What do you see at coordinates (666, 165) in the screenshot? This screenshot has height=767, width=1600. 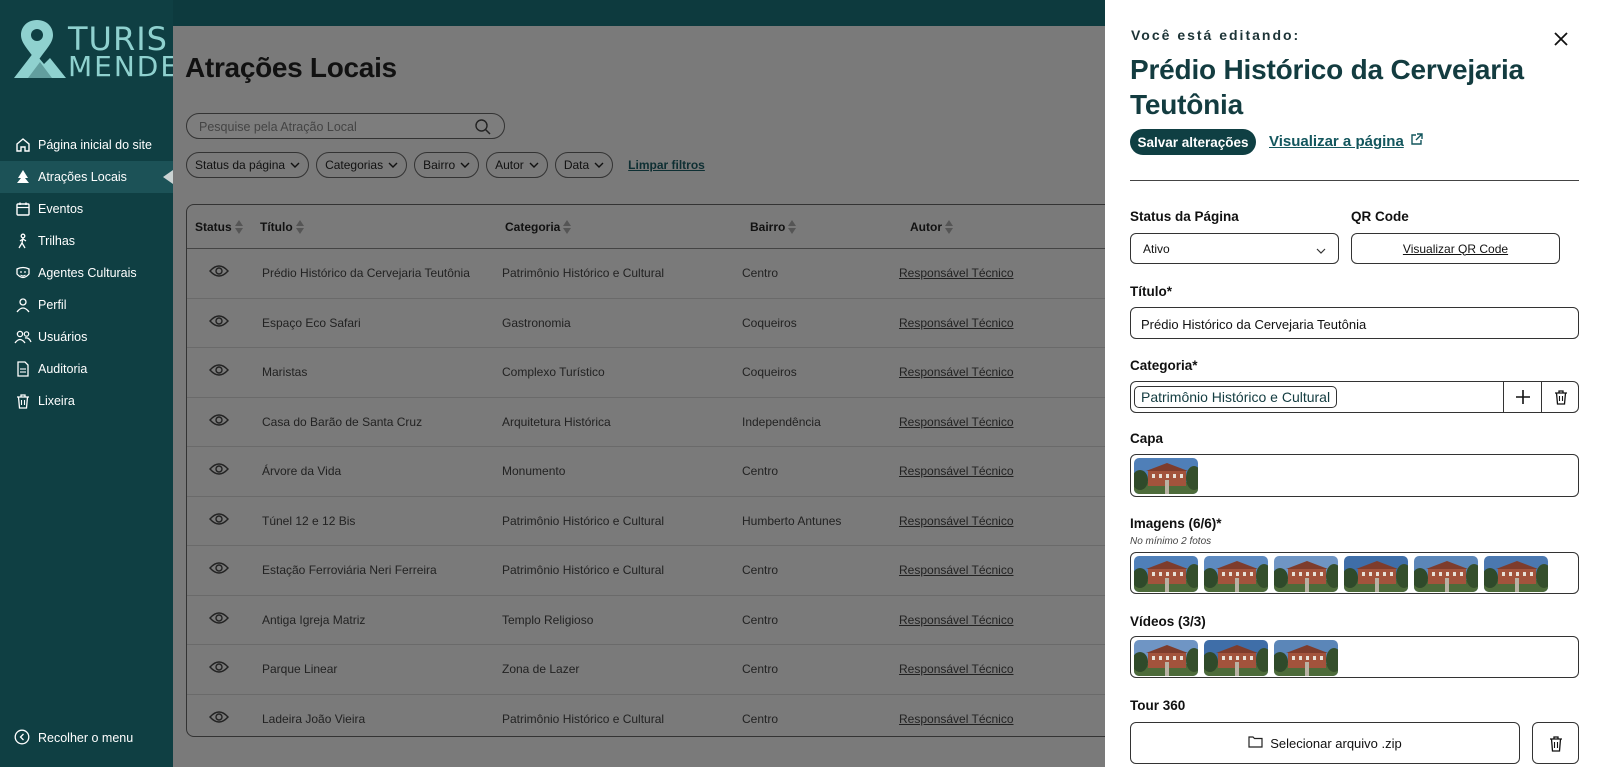 I see `clear-filters-link: Limpar filtros` at bounding box center [666, 165].